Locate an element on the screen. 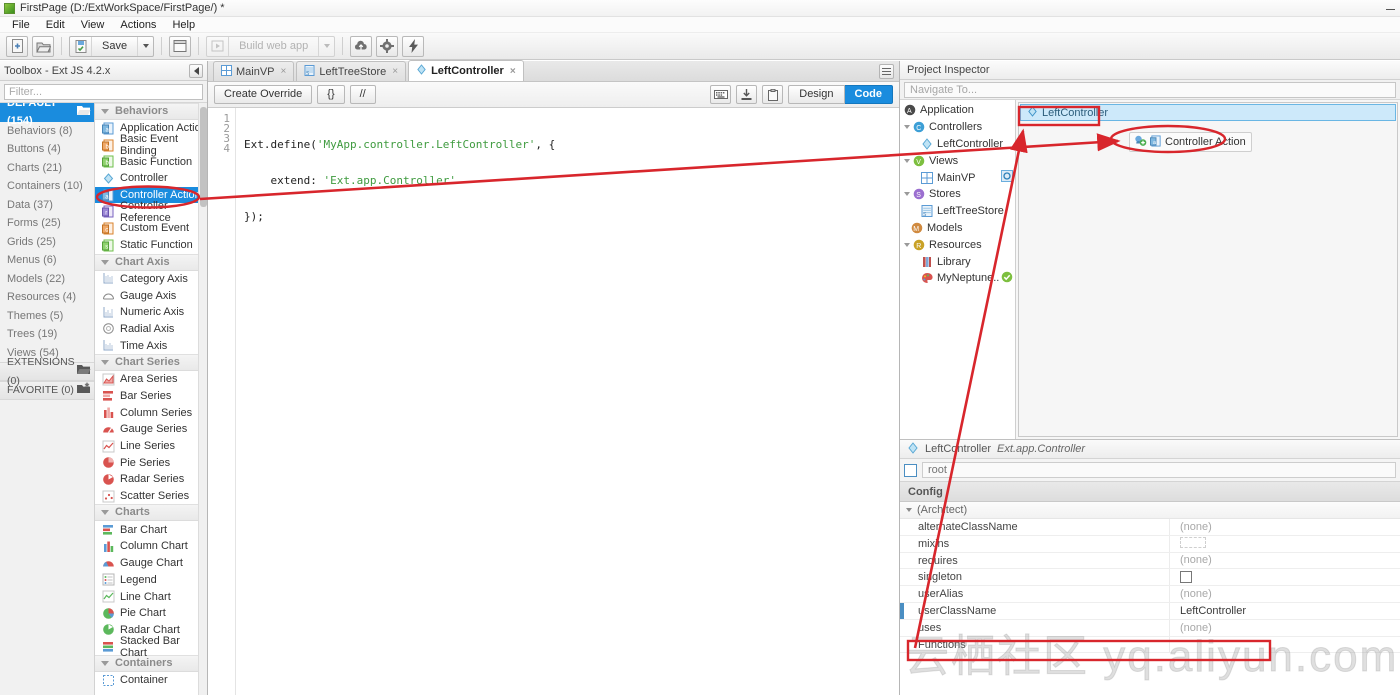 Image resolution: width=1400 pixels, height=695 pixels. toolbox-category-resources: Resources (4) is located at coordinates (47, 297).